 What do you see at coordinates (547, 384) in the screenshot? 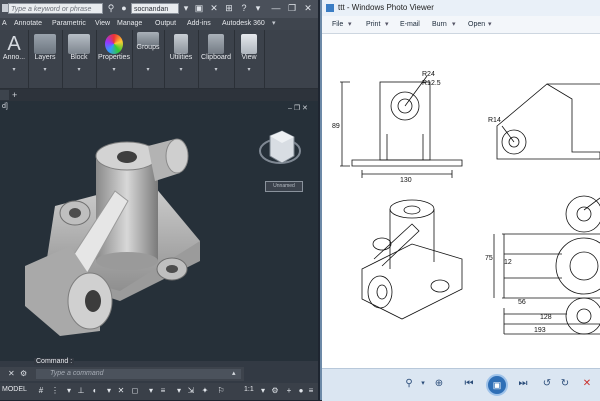
I see `rotate-left-icon: ↺` at bounding box center [547, 384].